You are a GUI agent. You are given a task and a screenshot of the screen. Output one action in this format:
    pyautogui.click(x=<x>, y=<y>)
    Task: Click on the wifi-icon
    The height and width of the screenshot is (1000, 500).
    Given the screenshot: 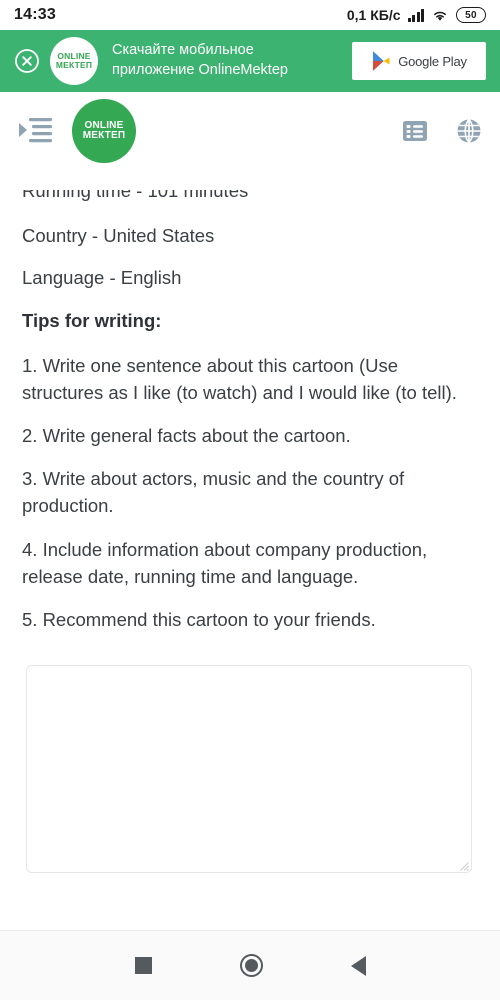 What is the action you would take?
    pyautogui.click(x=440, y=16)
    